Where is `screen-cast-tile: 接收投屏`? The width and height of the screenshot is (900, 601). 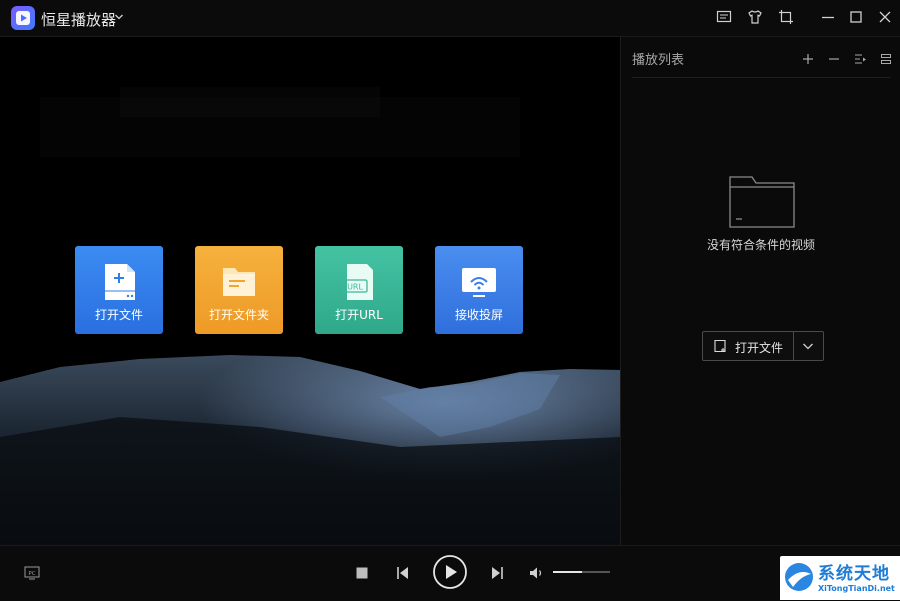
screen-cast-tile: 接收投屏 is located at coordinates (479, 290).